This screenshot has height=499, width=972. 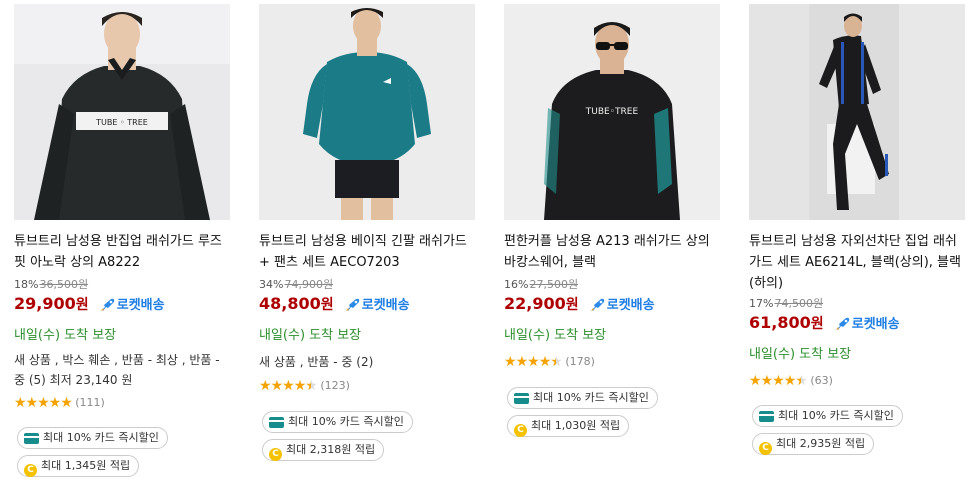 I want to click on review-count: (178), so click(x=580, y=361).